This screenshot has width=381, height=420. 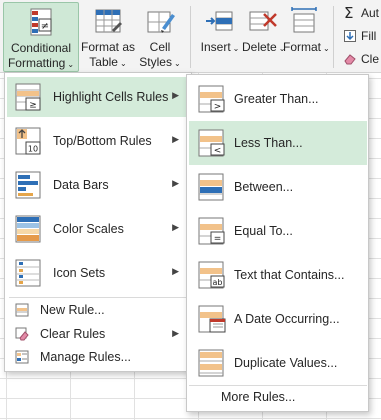 I want to click on data-bars-icon, so click(x=28, y=185).